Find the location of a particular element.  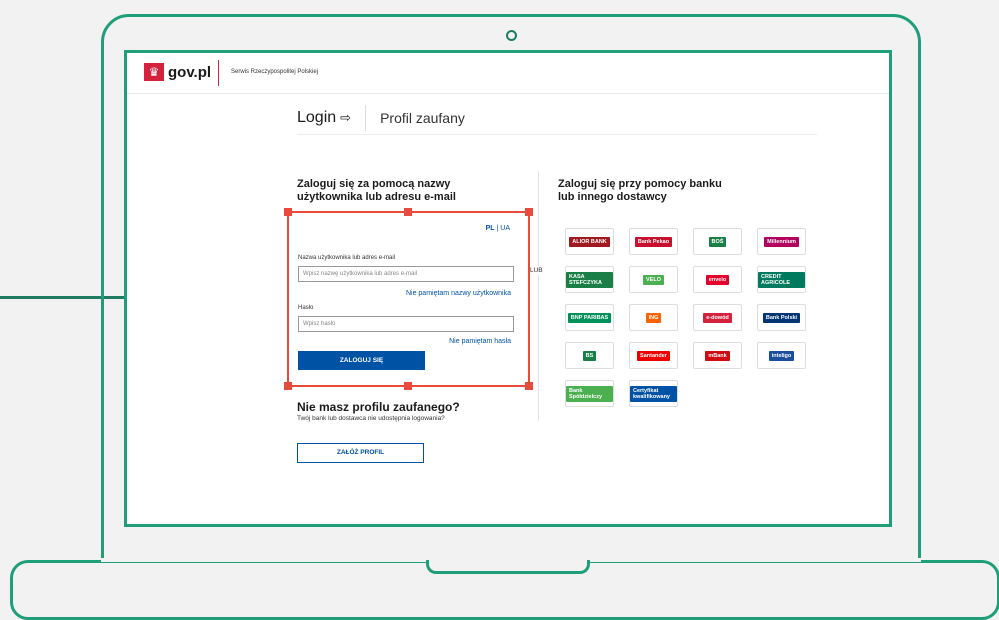

provider-logo: BNP PARIBAS is located at coordinates (589, 317).